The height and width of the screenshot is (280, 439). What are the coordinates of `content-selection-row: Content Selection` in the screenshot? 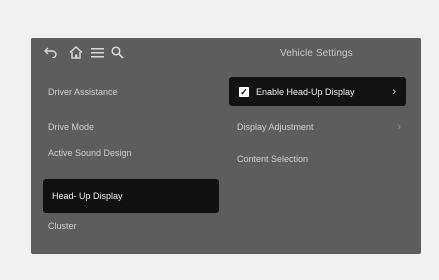 It's located at (319, 159).